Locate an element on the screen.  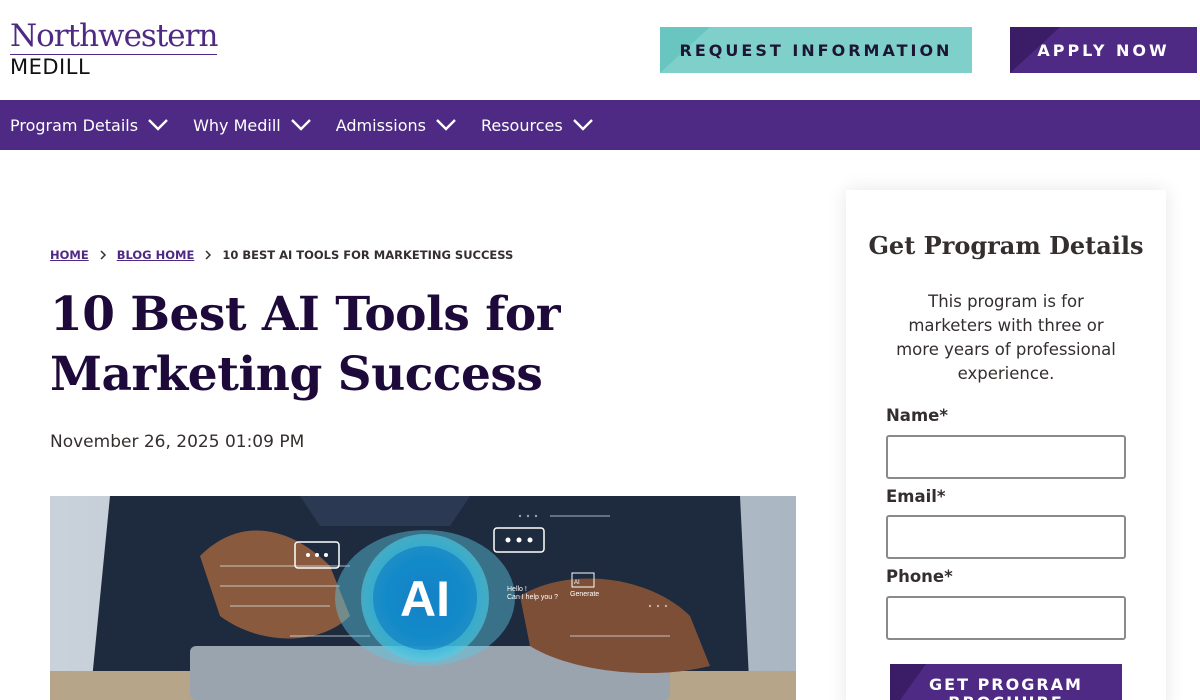
breadcrumb-blog-home-link: BLOG HOME is located at coordinates (156, 255).